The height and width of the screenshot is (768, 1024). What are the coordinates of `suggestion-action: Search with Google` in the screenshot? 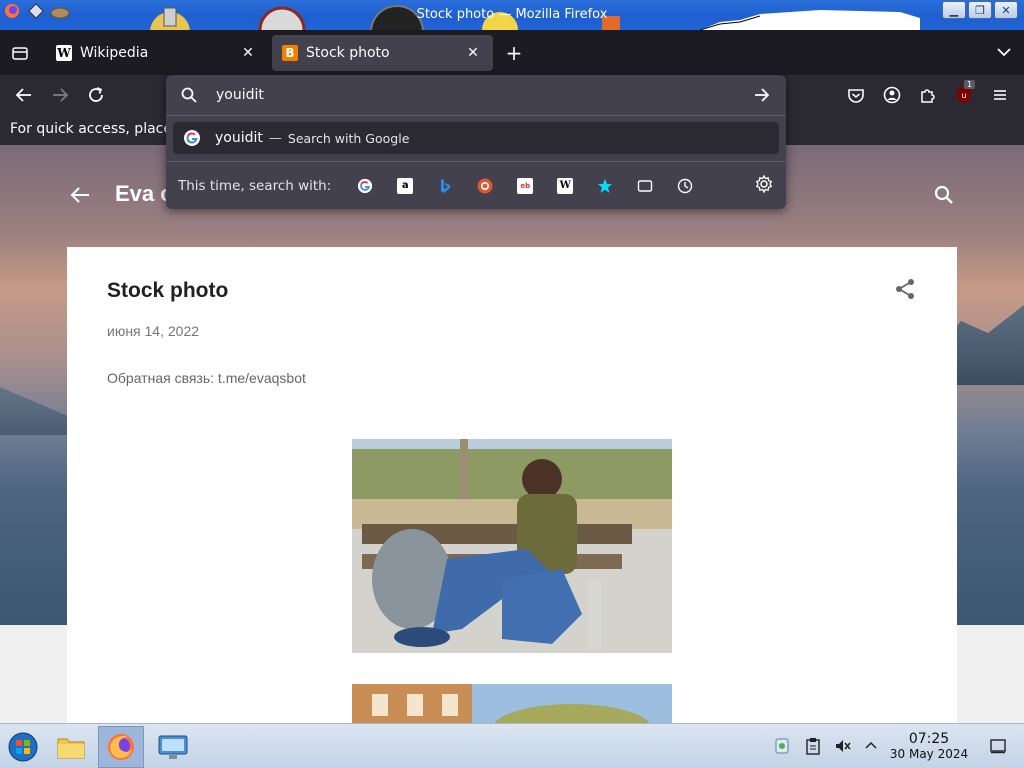 It's located at (348, 138).